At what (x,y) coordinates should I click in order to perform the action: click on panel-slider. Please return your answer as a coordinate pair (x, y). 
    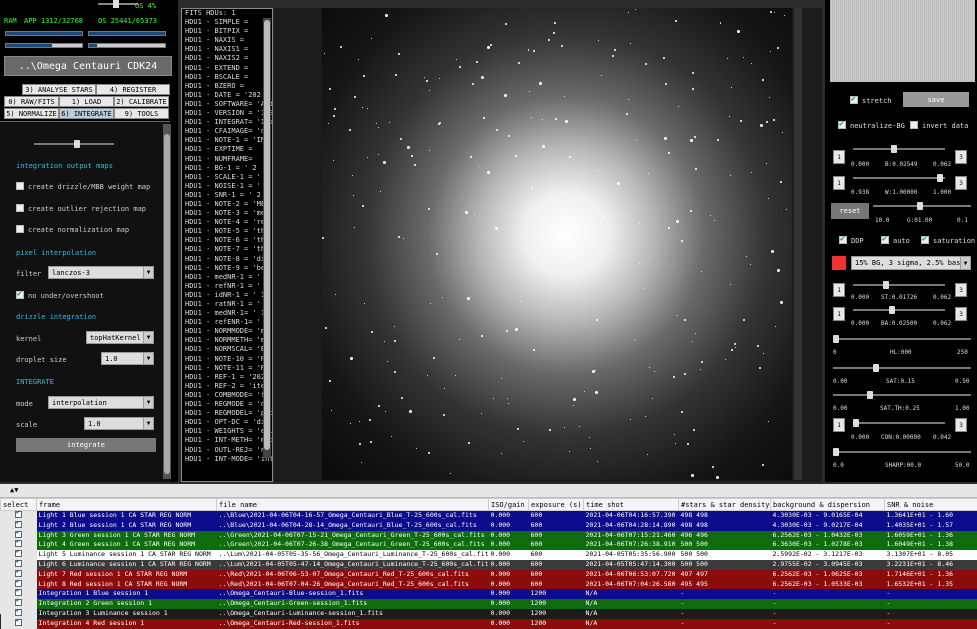
    Looking at the image, I should click on (74, 144).